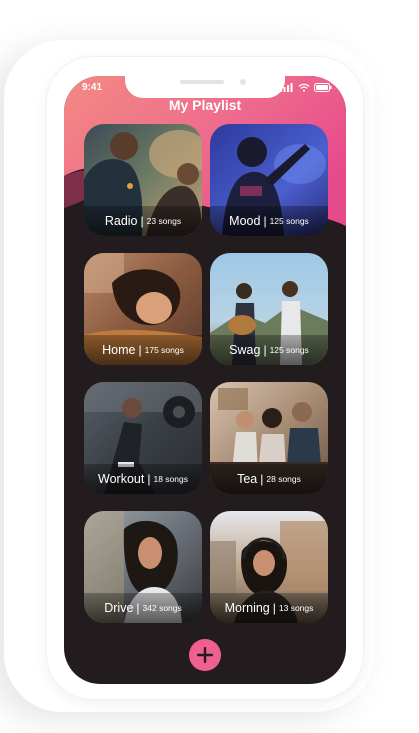  What do you see at coordinates (323, 87) in the screenshot?
I see `battery-icon` at bounding box center [323, 87].